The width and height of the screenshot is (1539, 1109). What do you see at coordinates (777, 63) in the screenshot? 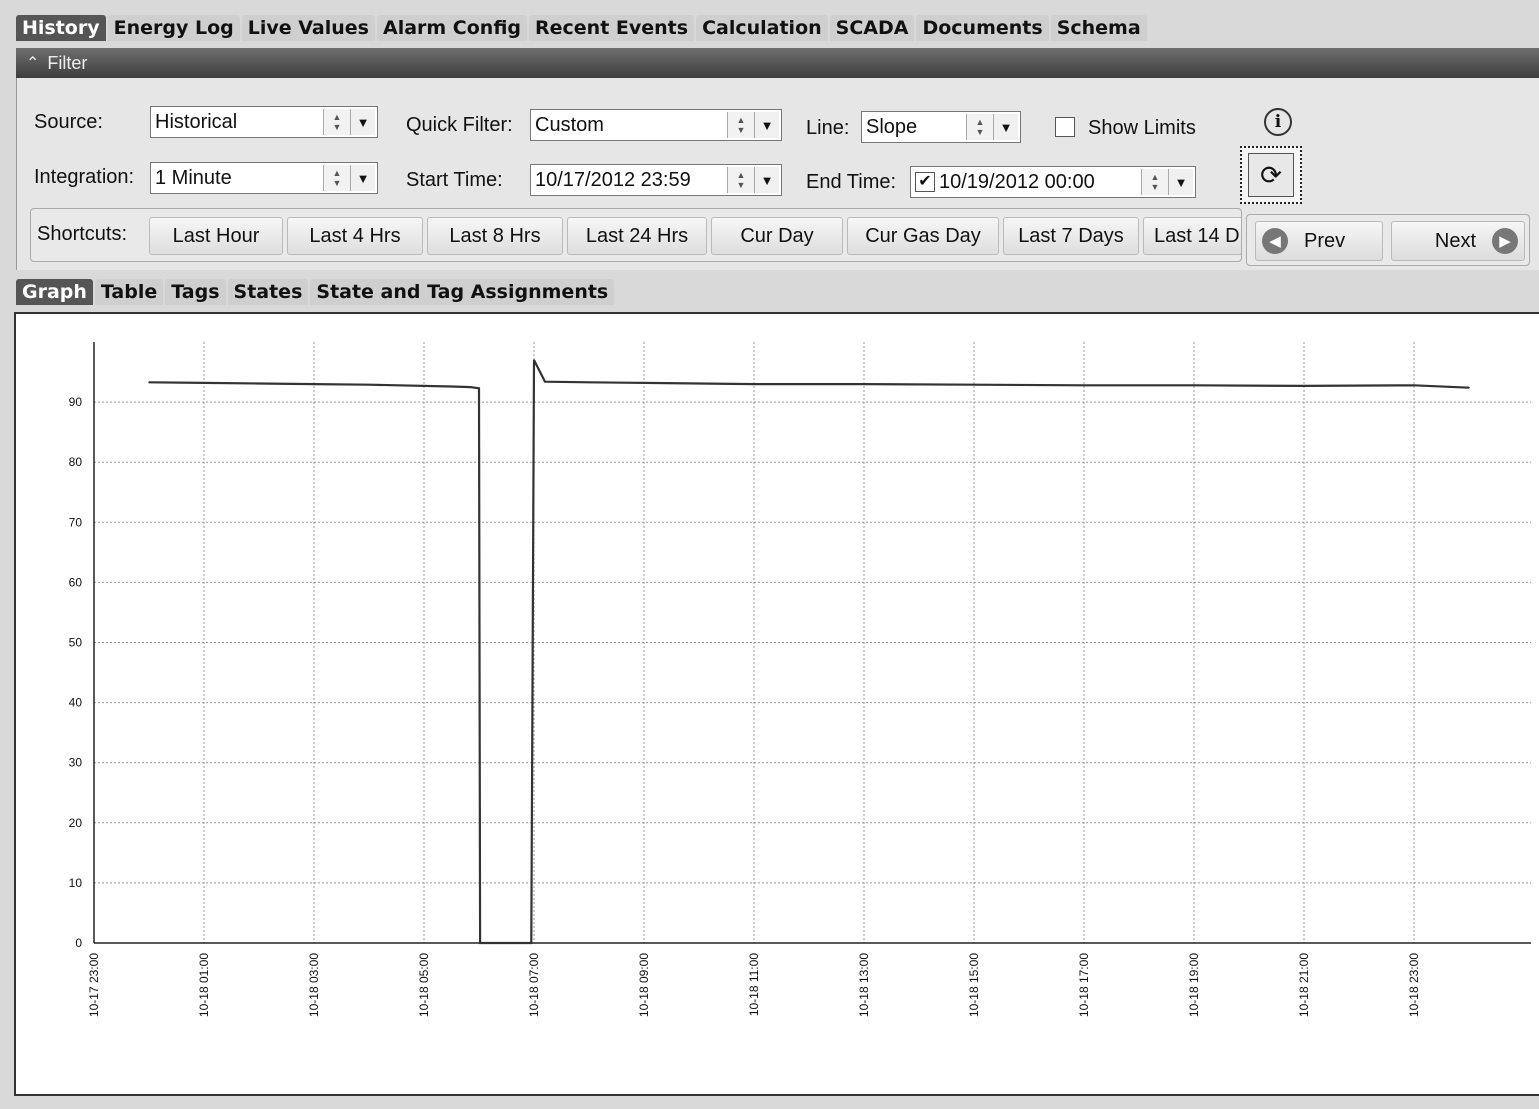
I see `filter-header: ⌃ Filter` at bounding box center [777, 63].